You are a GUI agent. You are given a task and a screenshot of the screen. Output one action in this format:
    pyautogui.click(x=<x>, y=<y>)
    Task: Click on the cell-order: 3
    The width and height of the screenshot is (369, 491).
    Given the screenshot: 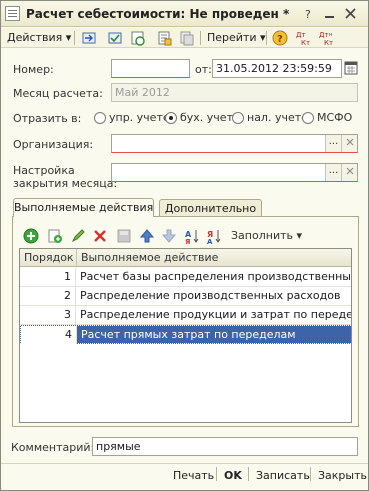 What is the action you would take?
    pyautogui.click(x=48, y=315)
    